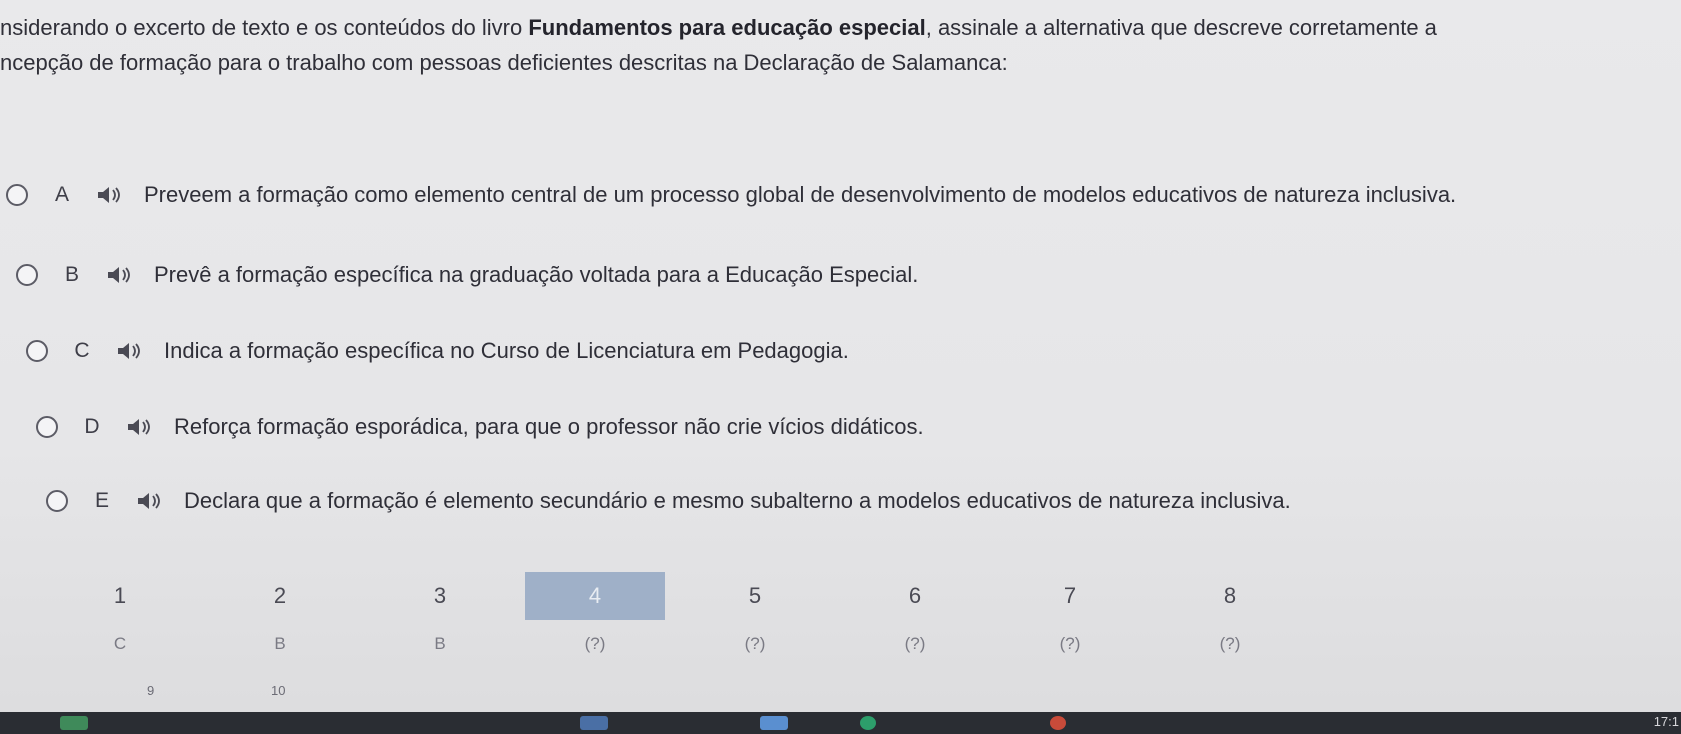  Describe the element at coordinates (915, 617) in the screenshot. I see `nav-question-6: 6 (?)` at that location.